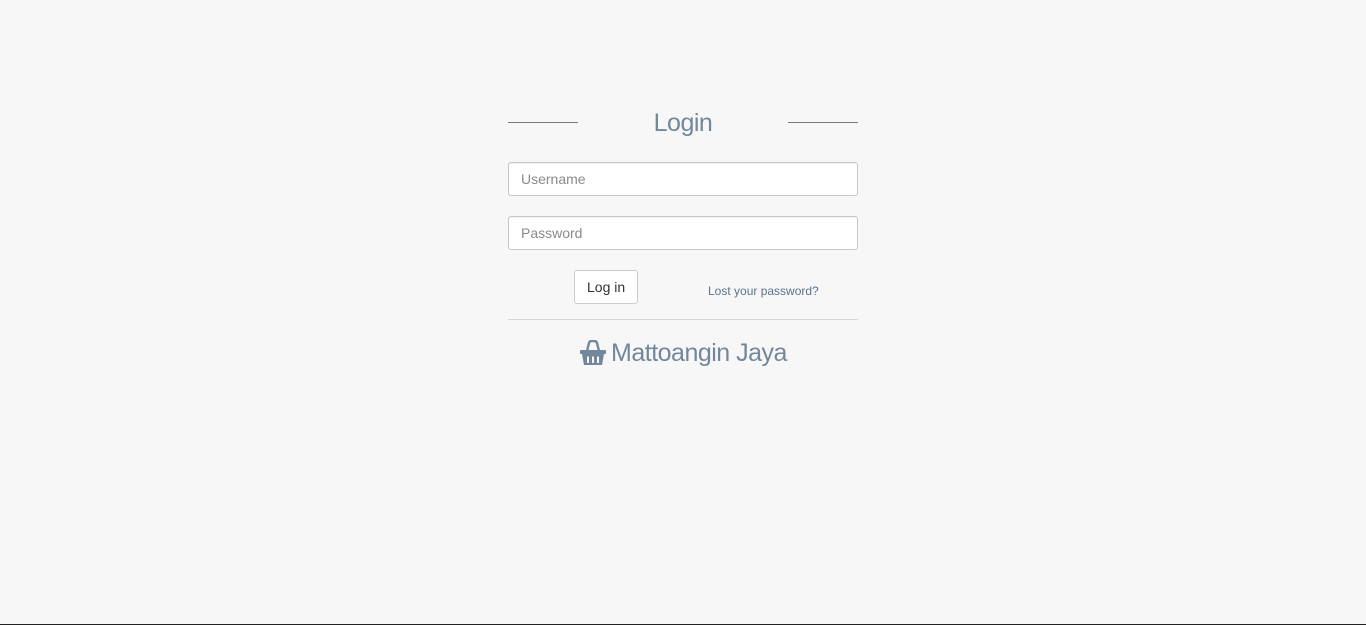  What do you see at coordinates (683, 233) in the screenshot?
I see `password-input` at bounding box center [683, 233].